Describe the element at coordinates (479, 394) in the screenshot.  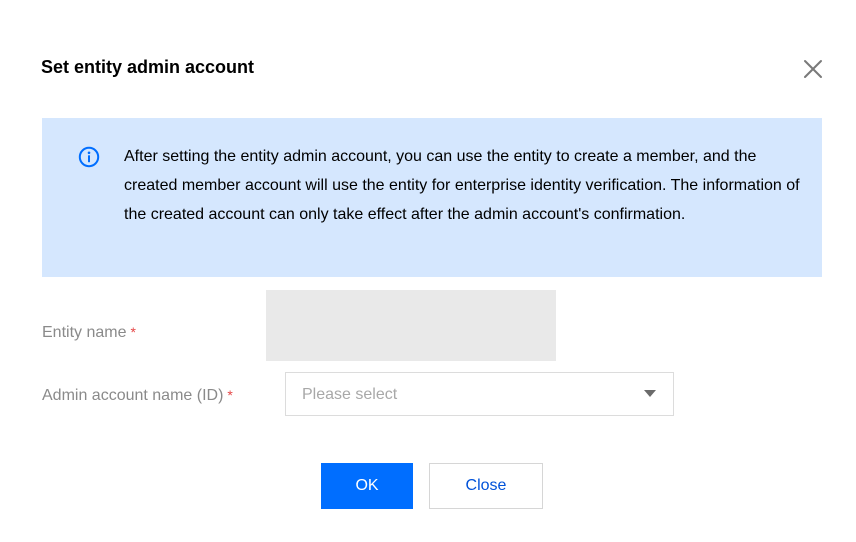
I see `admin-account-select: Please select` at that location.